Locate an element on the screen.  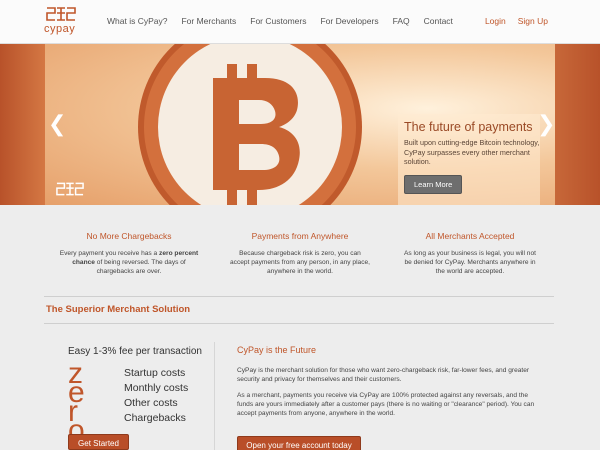
zero-word: z e r o is located at coordinates (90, 402).